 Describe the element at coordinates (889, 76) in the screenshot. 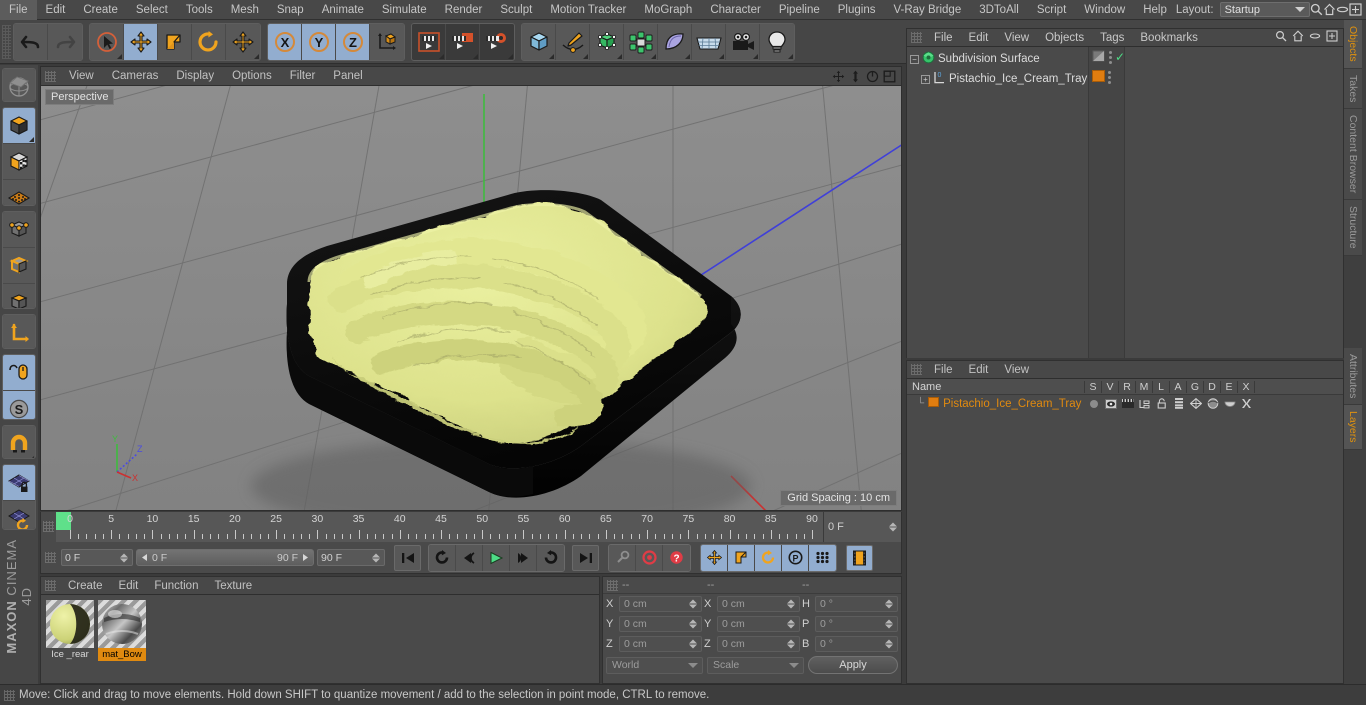

I see `maximize-viewport-icon` at that location.